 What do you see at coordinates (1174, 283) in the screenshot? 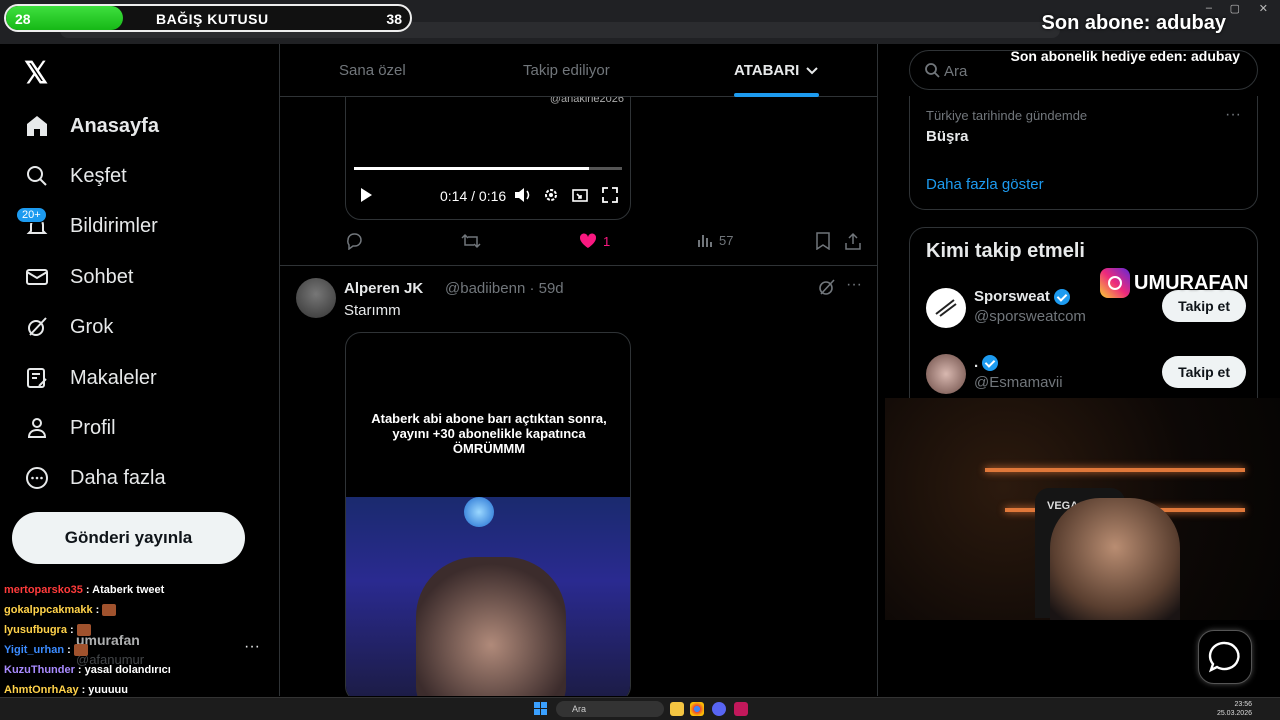
I see `instagram-overlay: UMURAFAN` at bounding box center [1174, 283].